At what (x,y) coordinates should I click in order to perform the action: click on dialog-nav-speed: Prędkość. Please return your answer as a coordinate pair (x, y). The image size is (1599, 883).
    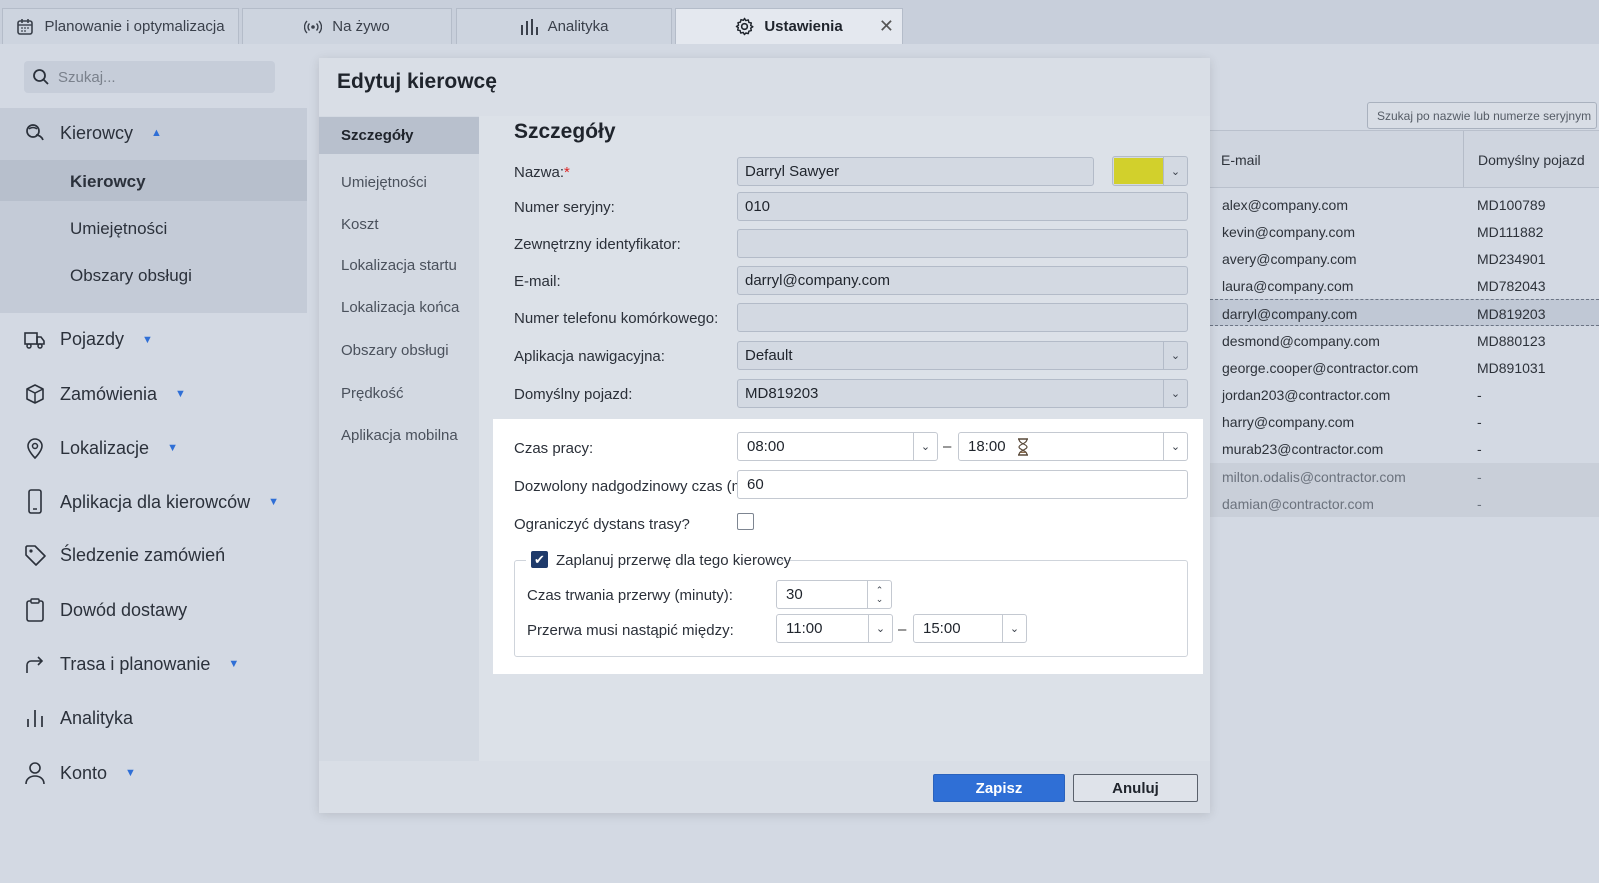
    Looking at the image, I should click on (372, 393).